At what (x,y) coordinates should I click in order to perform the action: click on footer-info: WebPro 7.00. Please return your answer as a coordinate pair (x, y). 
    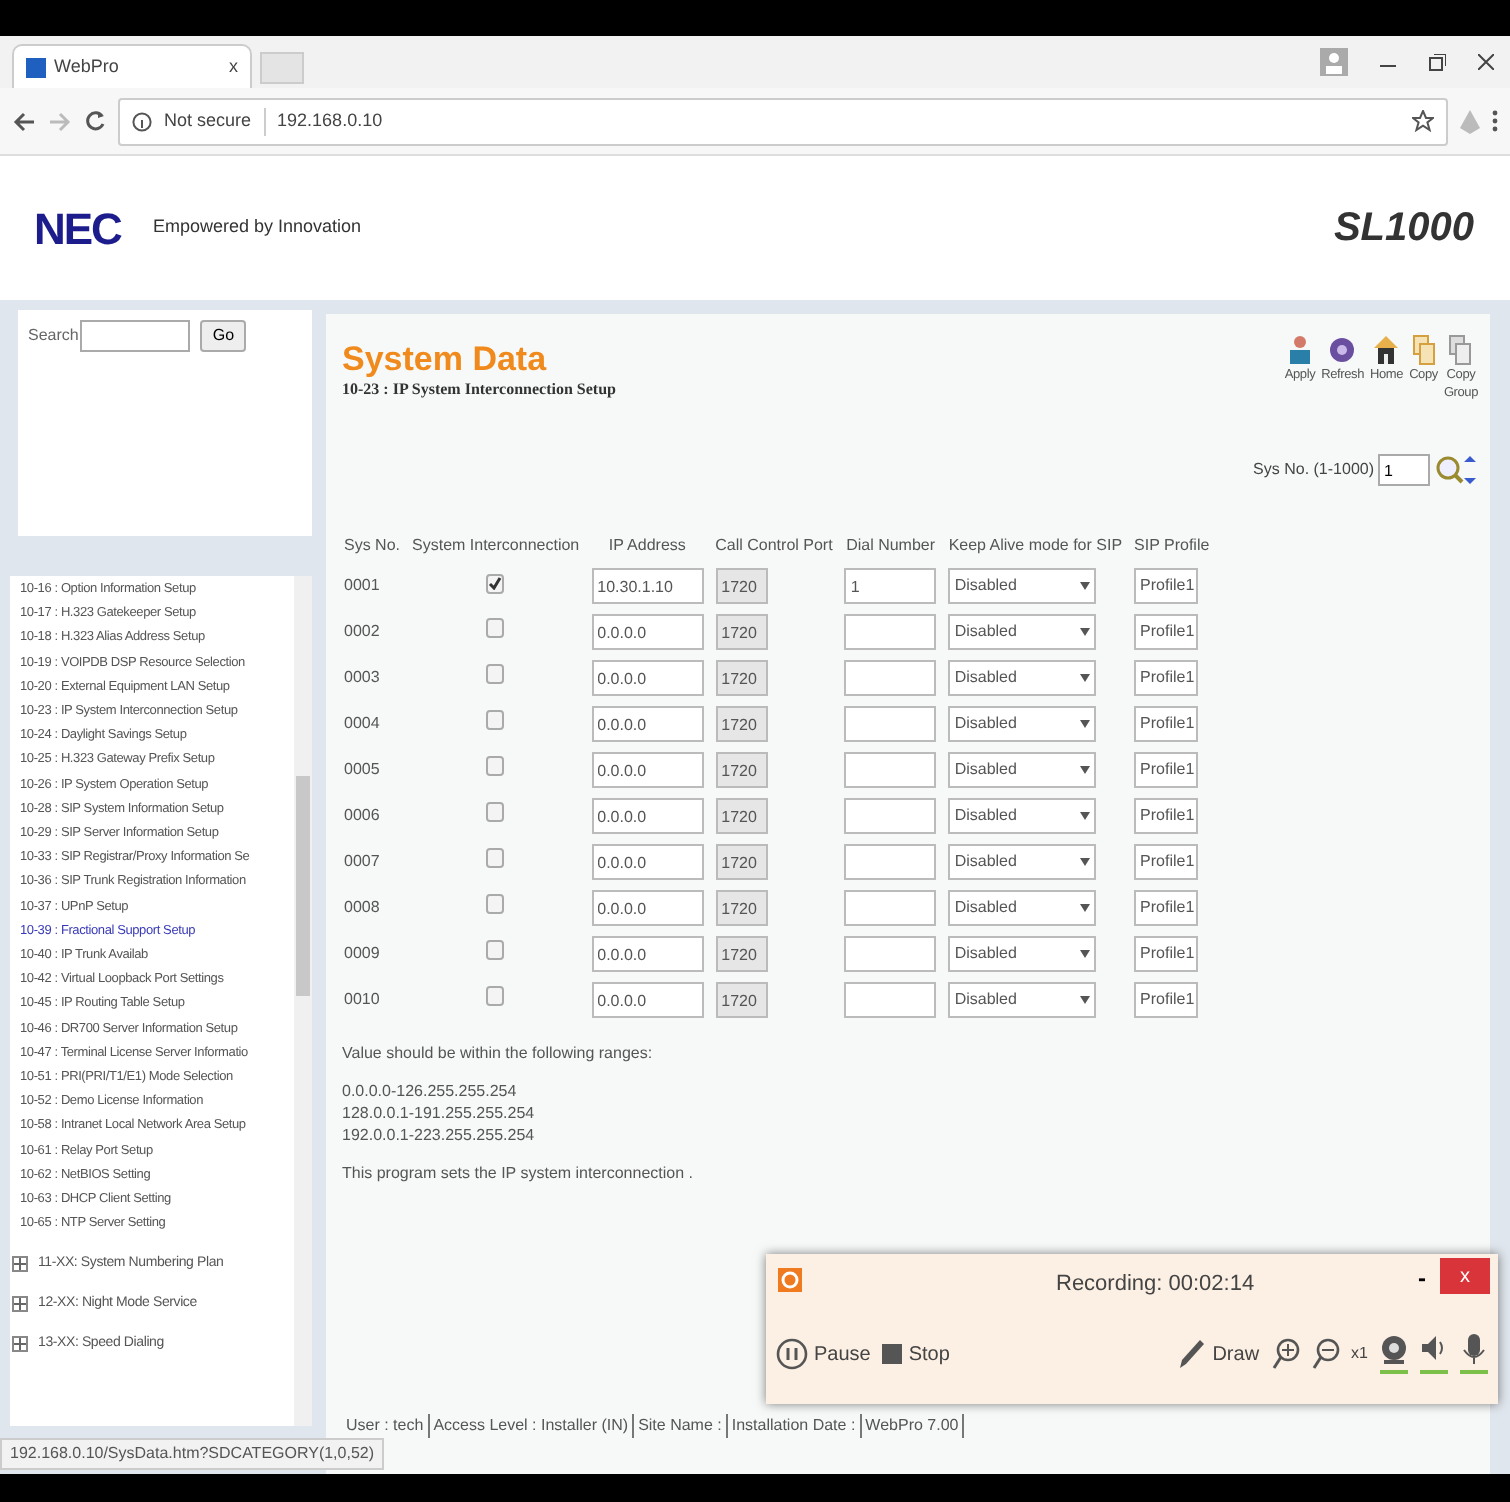
    Looking at the image, I should click on (913, 1426).